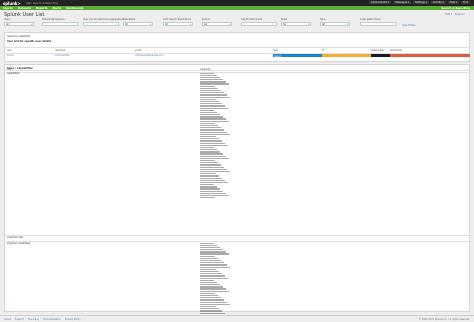 The height and width of the screenshot is (322, 474). Describe the element at coordinates (103, 19) in the screenshot. I see `filter-searched: User can be searched (aggregated)` at that location.